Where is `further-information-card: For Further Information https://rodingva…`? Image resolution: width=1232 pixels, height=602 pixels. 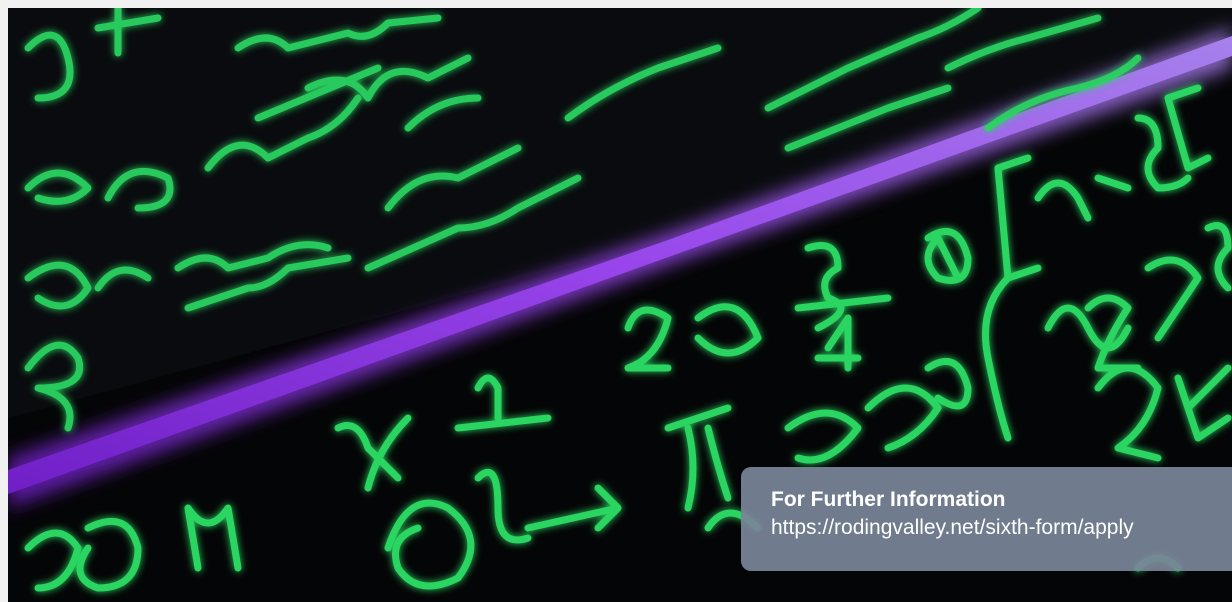 further-information-card: For Further Information https://rodingva… is located at coordinates (986, 519).